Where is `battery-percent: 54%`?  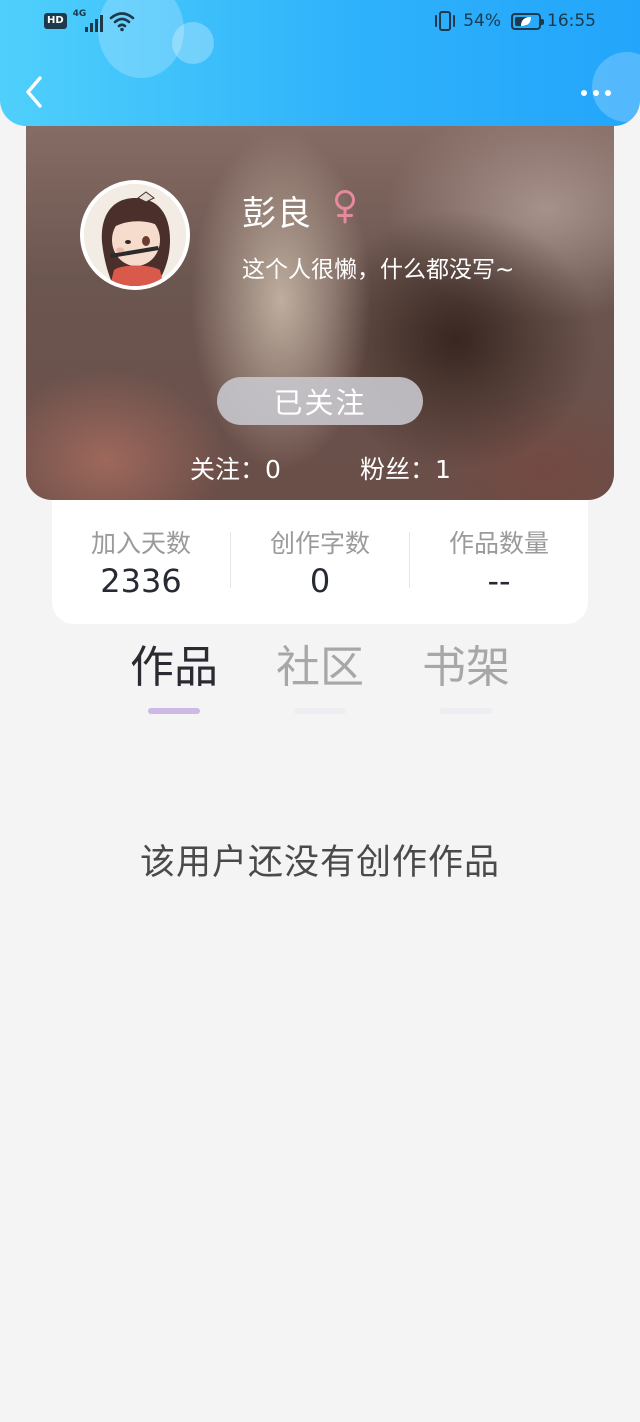
battery-percent: 54% is located at coordinates (482, 21).